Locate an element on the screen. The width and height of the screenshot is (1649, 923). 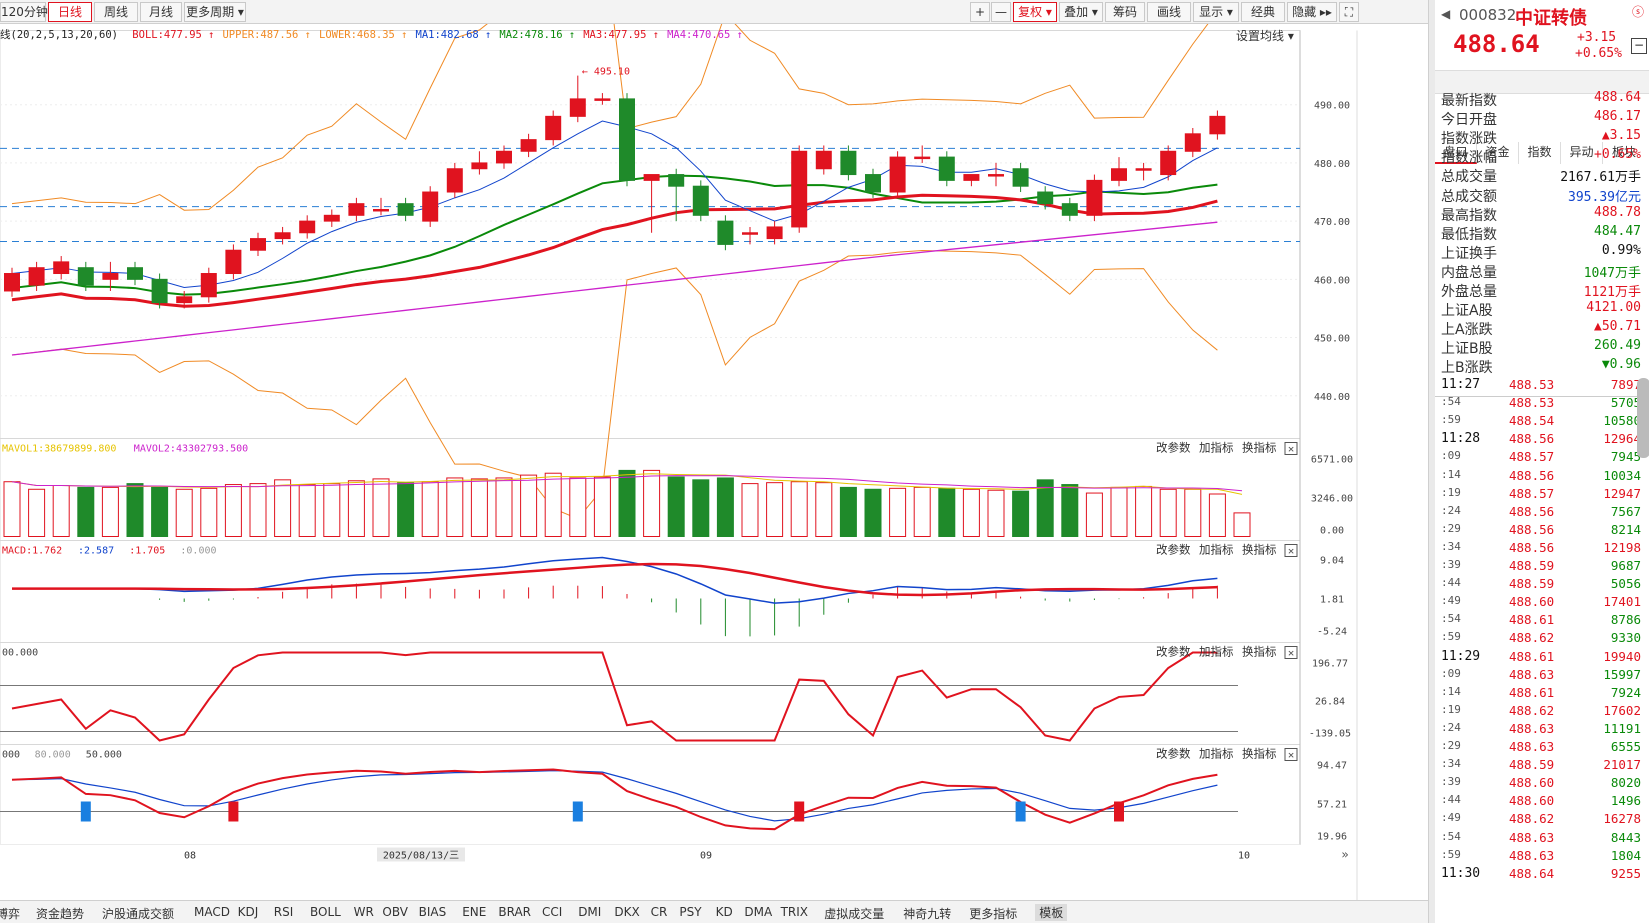
price-tick-label: 450.00 is located at coordinates (1332, 339).